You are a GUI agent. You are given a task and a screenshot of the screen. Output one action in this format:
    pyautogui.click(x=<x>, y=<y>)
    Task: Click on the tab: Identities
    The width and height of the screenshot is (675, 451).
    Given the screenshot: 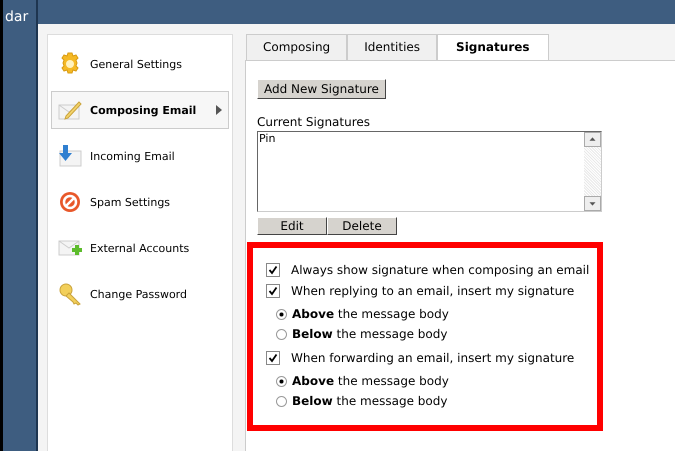 What is the action you would take?
    pyautogui.click(x=392, y=47)
    